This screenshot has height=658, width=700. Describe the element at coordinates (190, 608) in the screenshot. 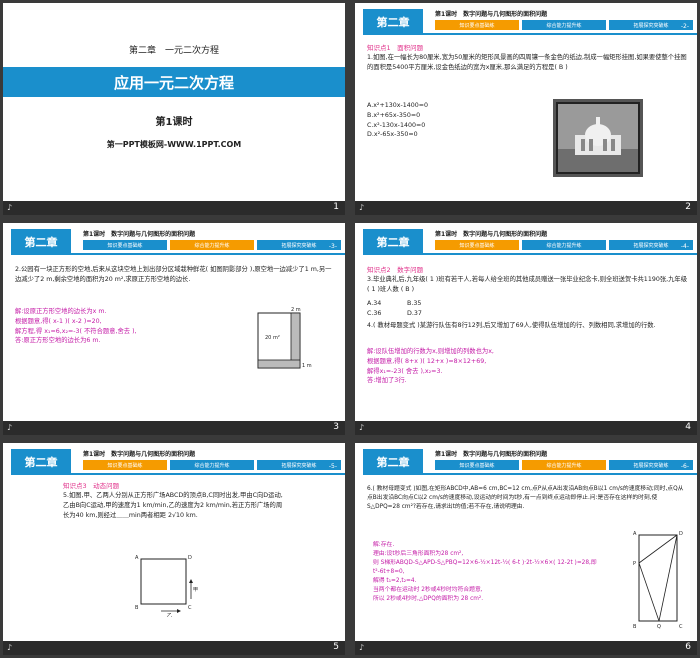

I see `vertex-label: C` at that location.